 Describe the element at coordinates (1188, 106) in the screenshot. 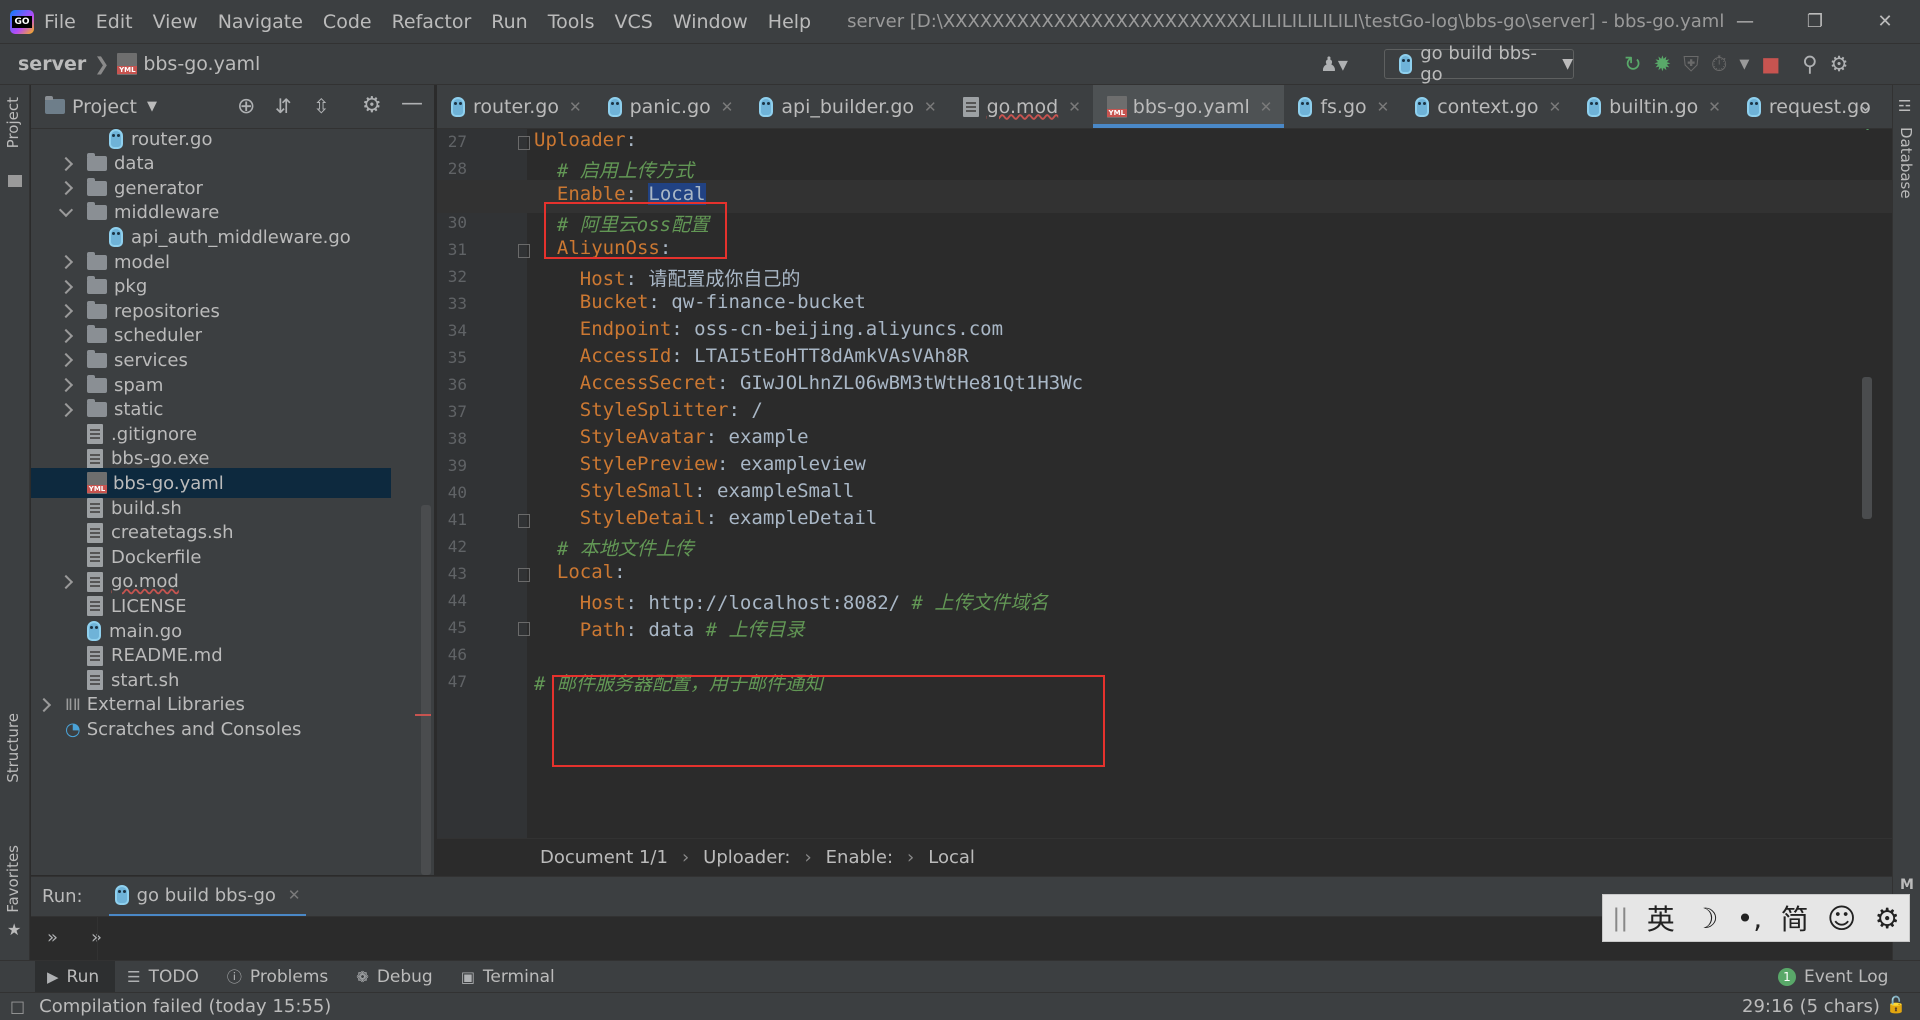

I see `tab-bbs-go-yaml: bbs-go.yaml ✕` at that location.